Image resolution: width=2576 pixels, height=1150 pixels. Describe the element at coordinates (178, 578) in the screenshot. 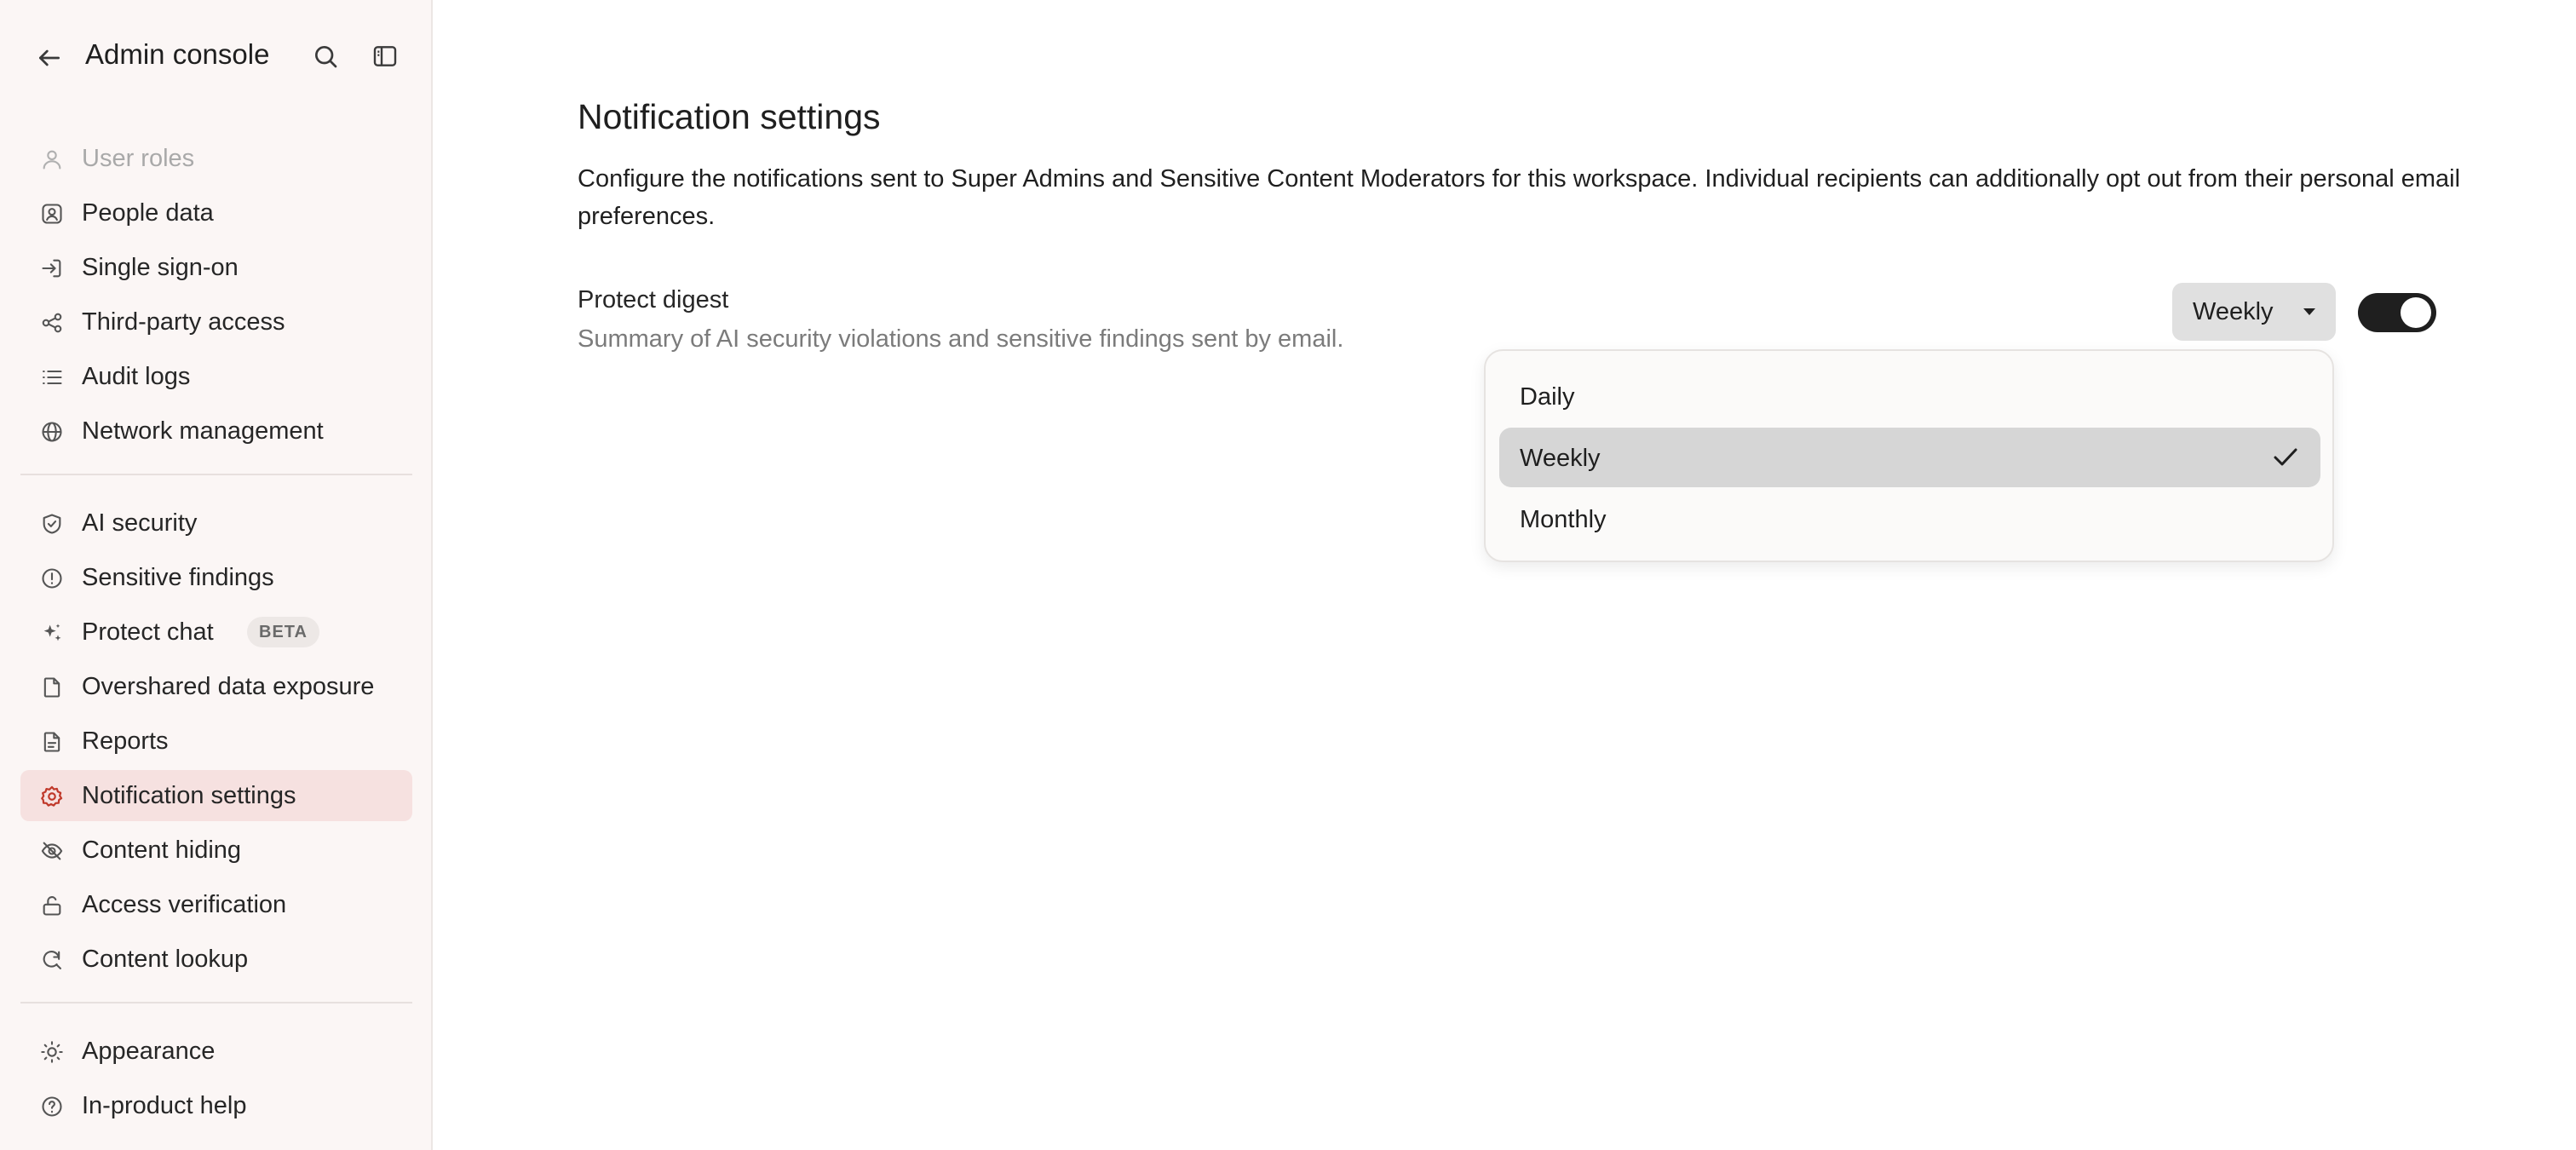

I see `sidebar-item-label: Sensitive findings` at that location.